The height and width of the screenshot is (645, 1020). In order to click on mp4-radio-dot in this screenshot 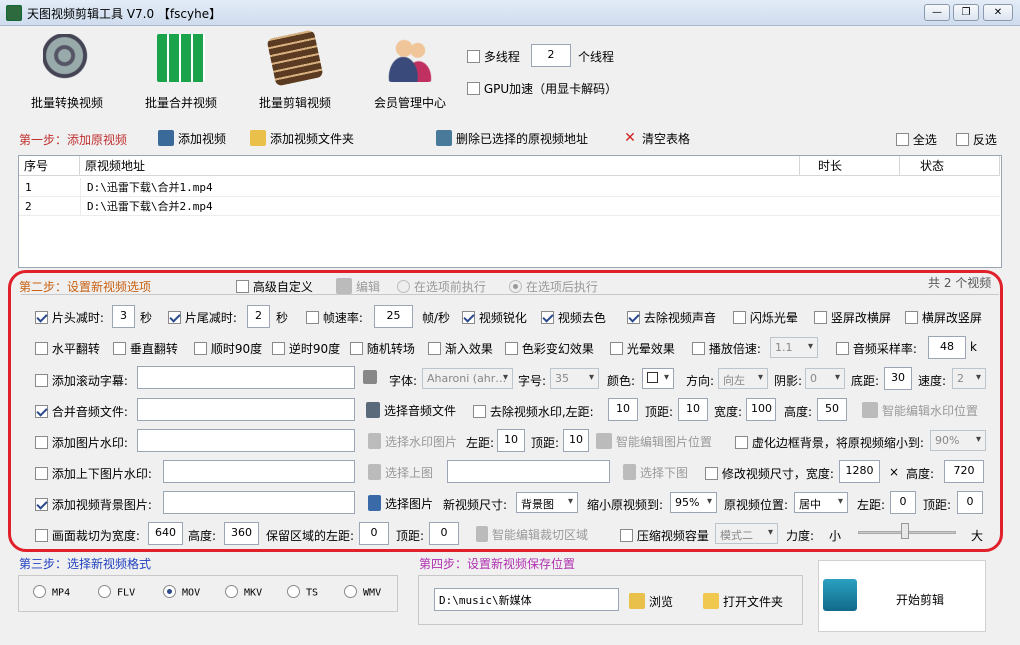, I will do `click(39, 591)`.